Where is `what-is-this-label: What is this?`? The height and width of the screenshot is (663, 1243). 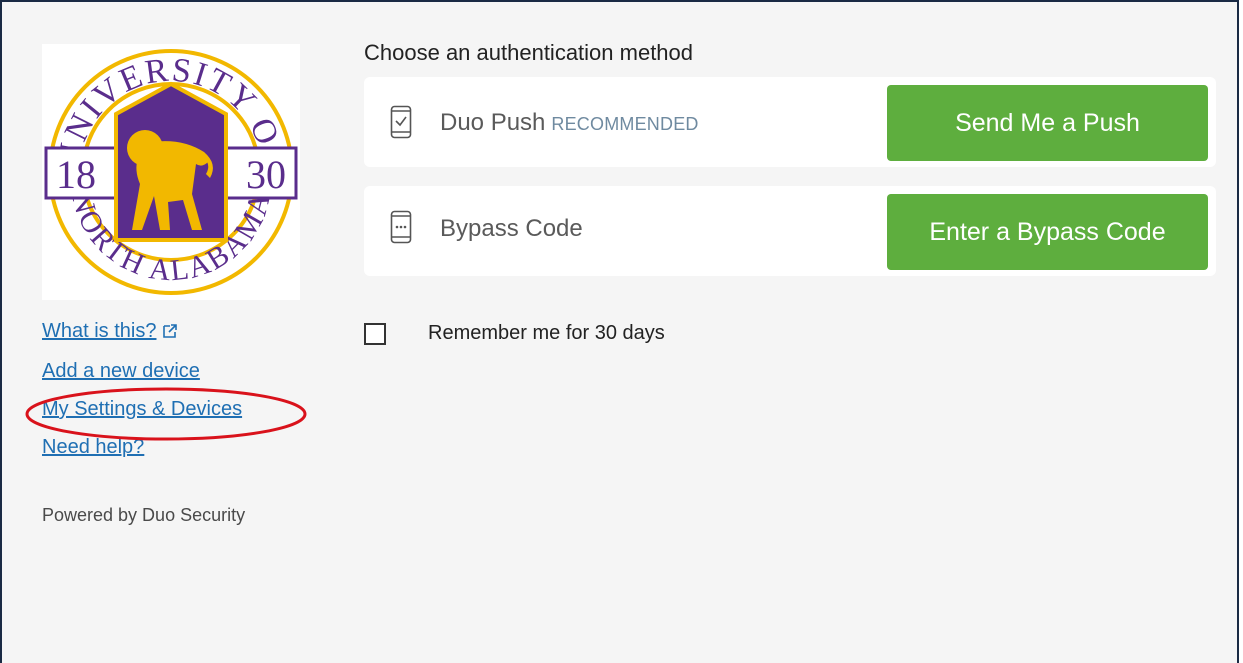
what-is-this-label: What is this? is located at coordinates (99, 331).